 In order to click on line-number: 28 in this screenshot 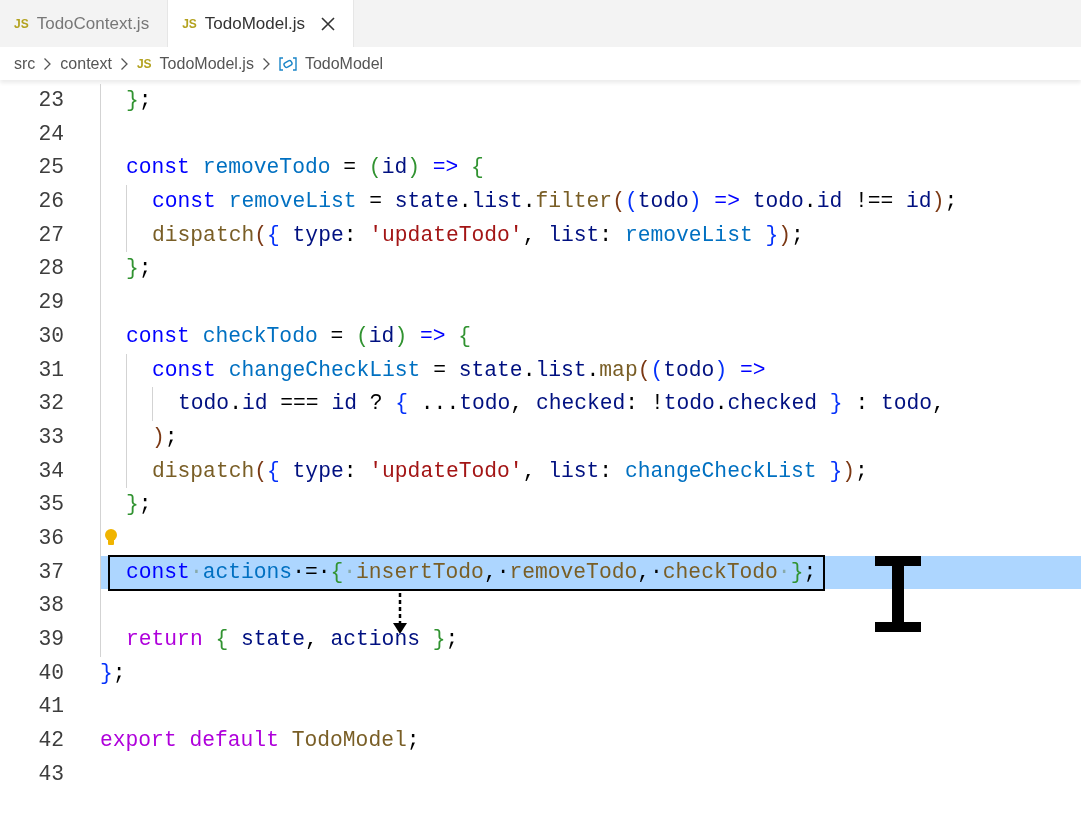, I will do `click(50, 269)`.